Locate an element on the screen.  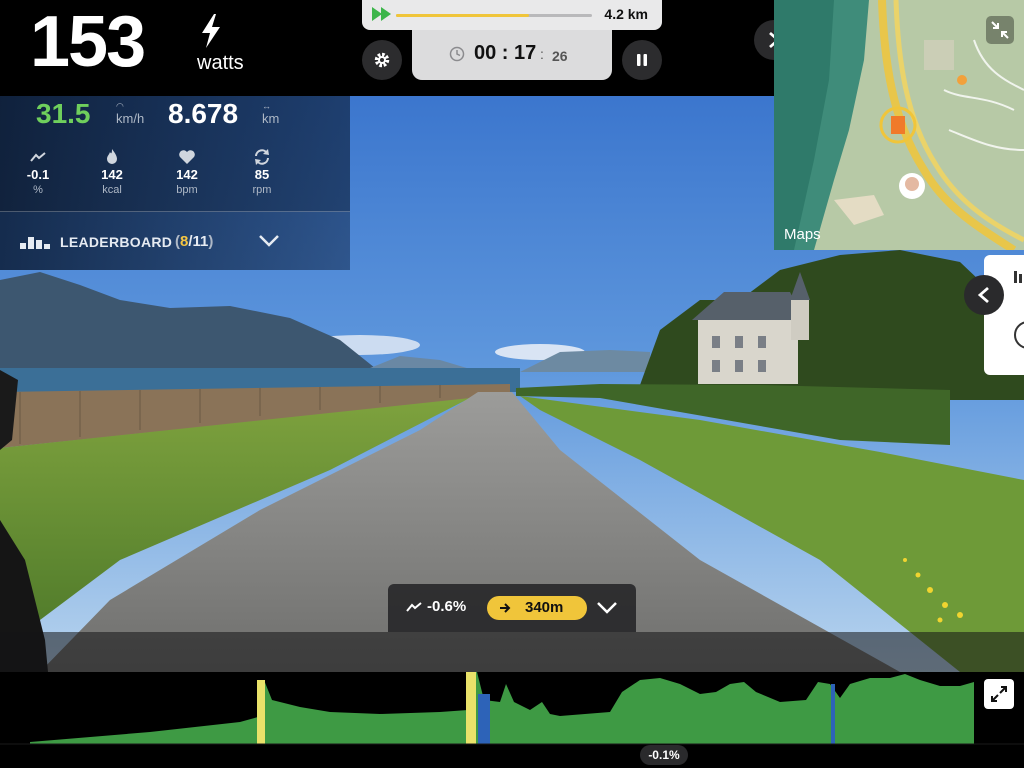
timer-hours-minutes: 00 : 17 is located at coordinates (505, 53).